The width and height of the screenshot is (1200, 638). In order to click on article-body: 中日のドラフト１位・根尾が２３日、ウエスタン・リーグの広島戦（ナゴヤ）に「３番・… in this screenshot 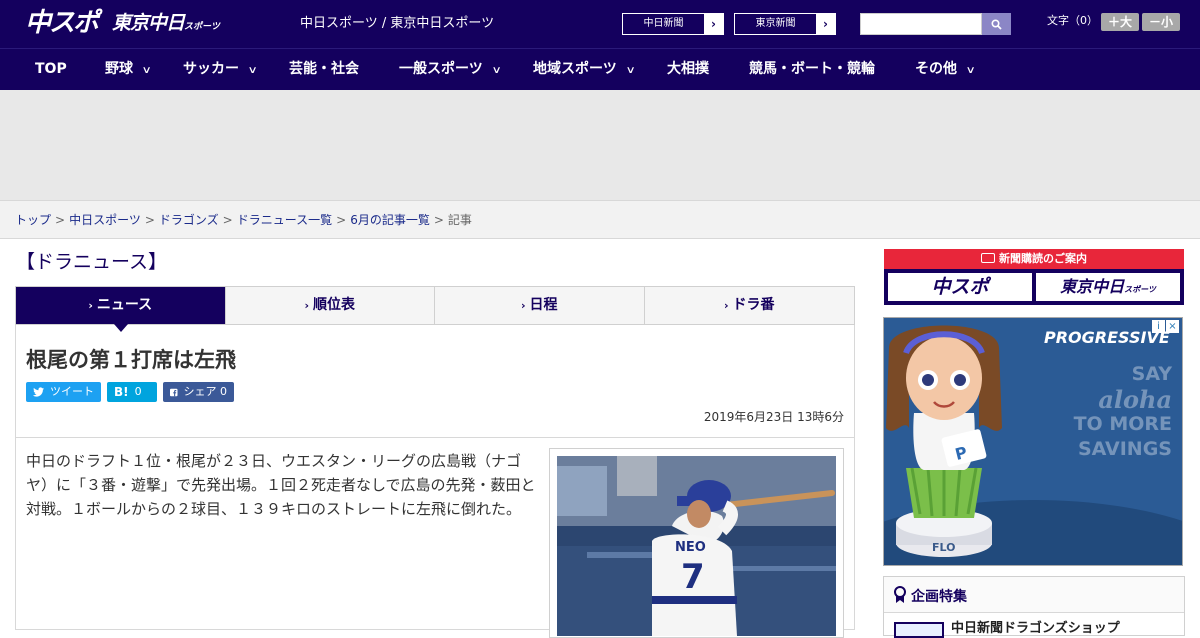, I will do `click(281, 485)`.